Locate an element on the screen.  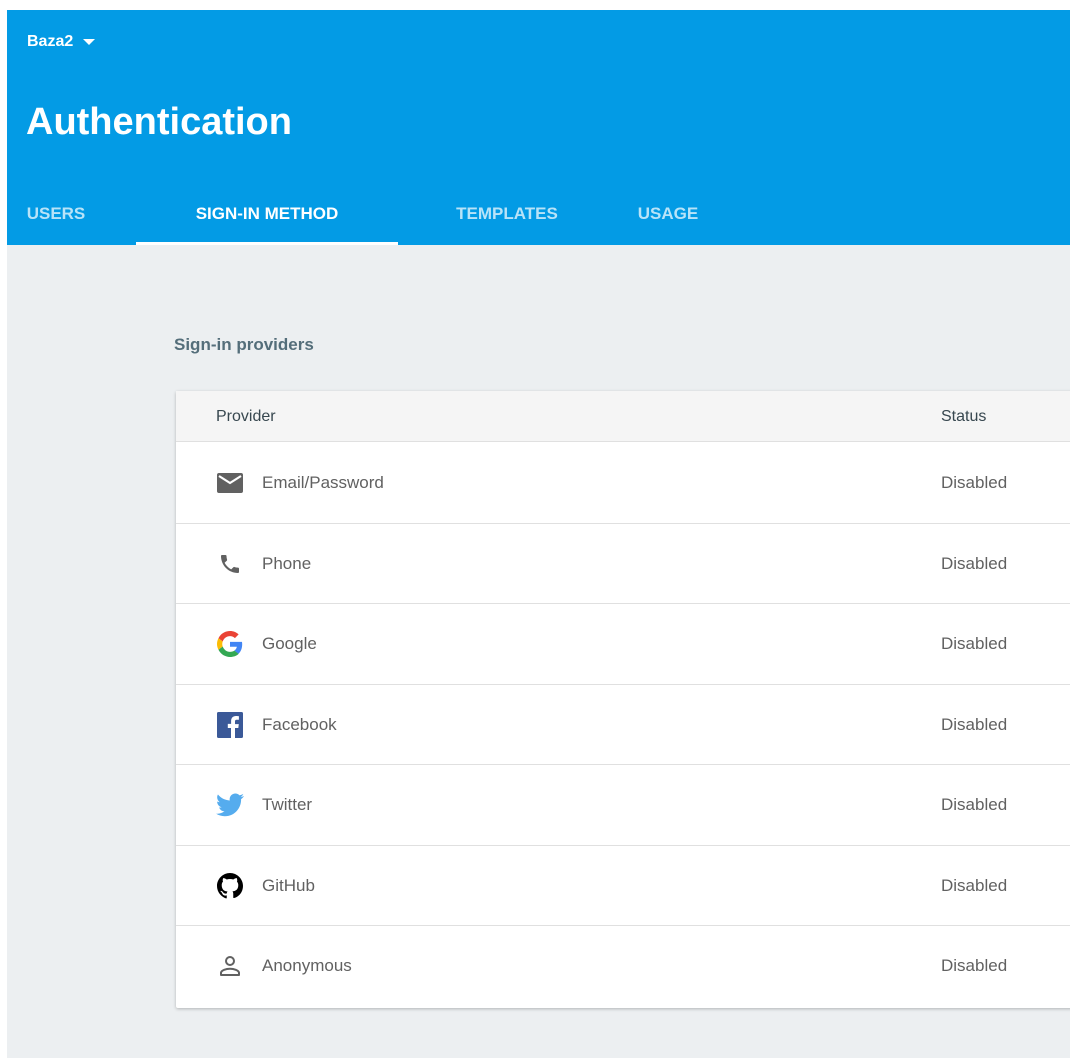
tab-users: USERS is located at coordinates (56, 214).